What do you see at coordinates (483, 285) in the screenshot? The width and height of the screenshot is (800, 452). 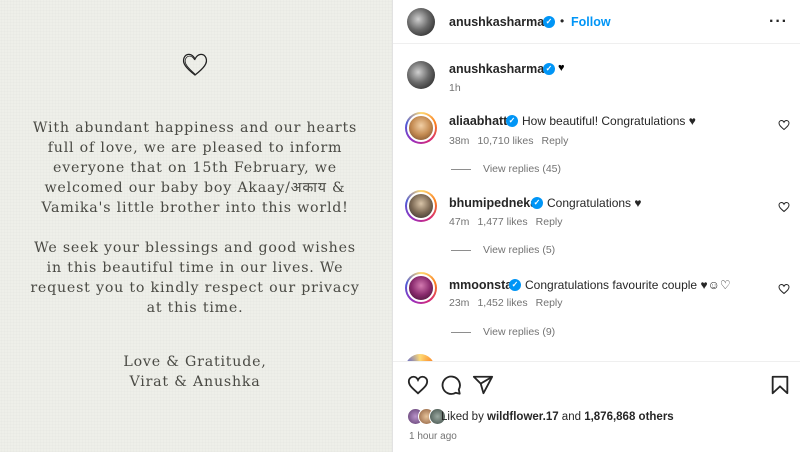 I see `comment-username: mmoonstar` at bounding box center [483, 285].